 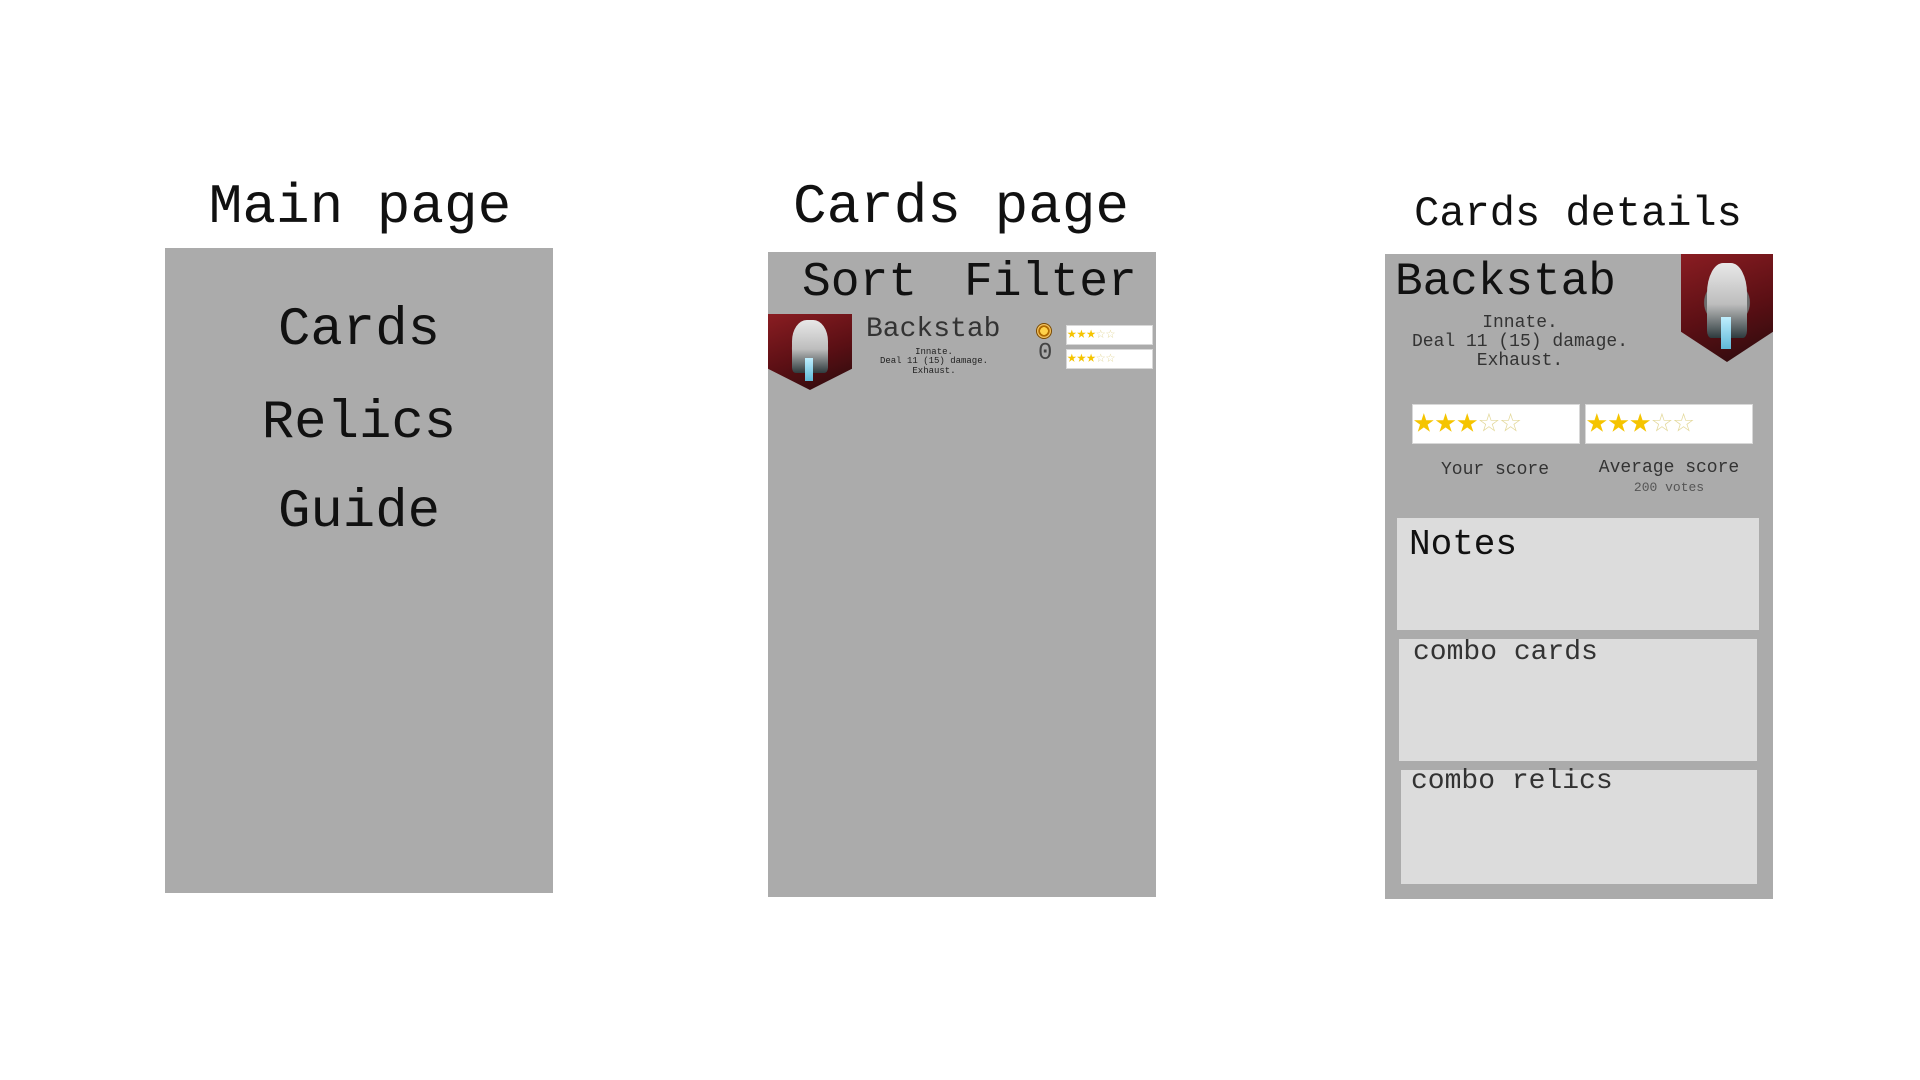 I want to click on detail-card-name: Backstab, so click(x=1505, y=282).